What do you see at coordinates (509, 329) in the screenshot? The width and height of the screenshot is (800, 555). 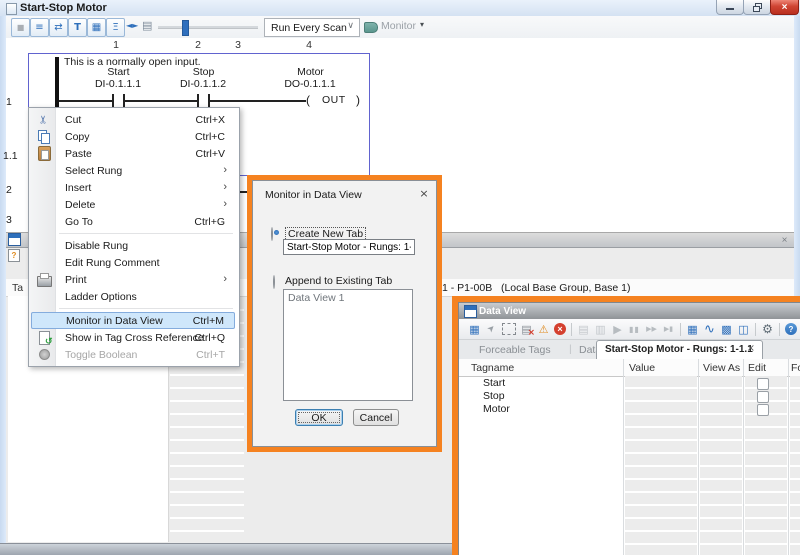 I see `selection-box-icon` at bounding box center [509, 329].